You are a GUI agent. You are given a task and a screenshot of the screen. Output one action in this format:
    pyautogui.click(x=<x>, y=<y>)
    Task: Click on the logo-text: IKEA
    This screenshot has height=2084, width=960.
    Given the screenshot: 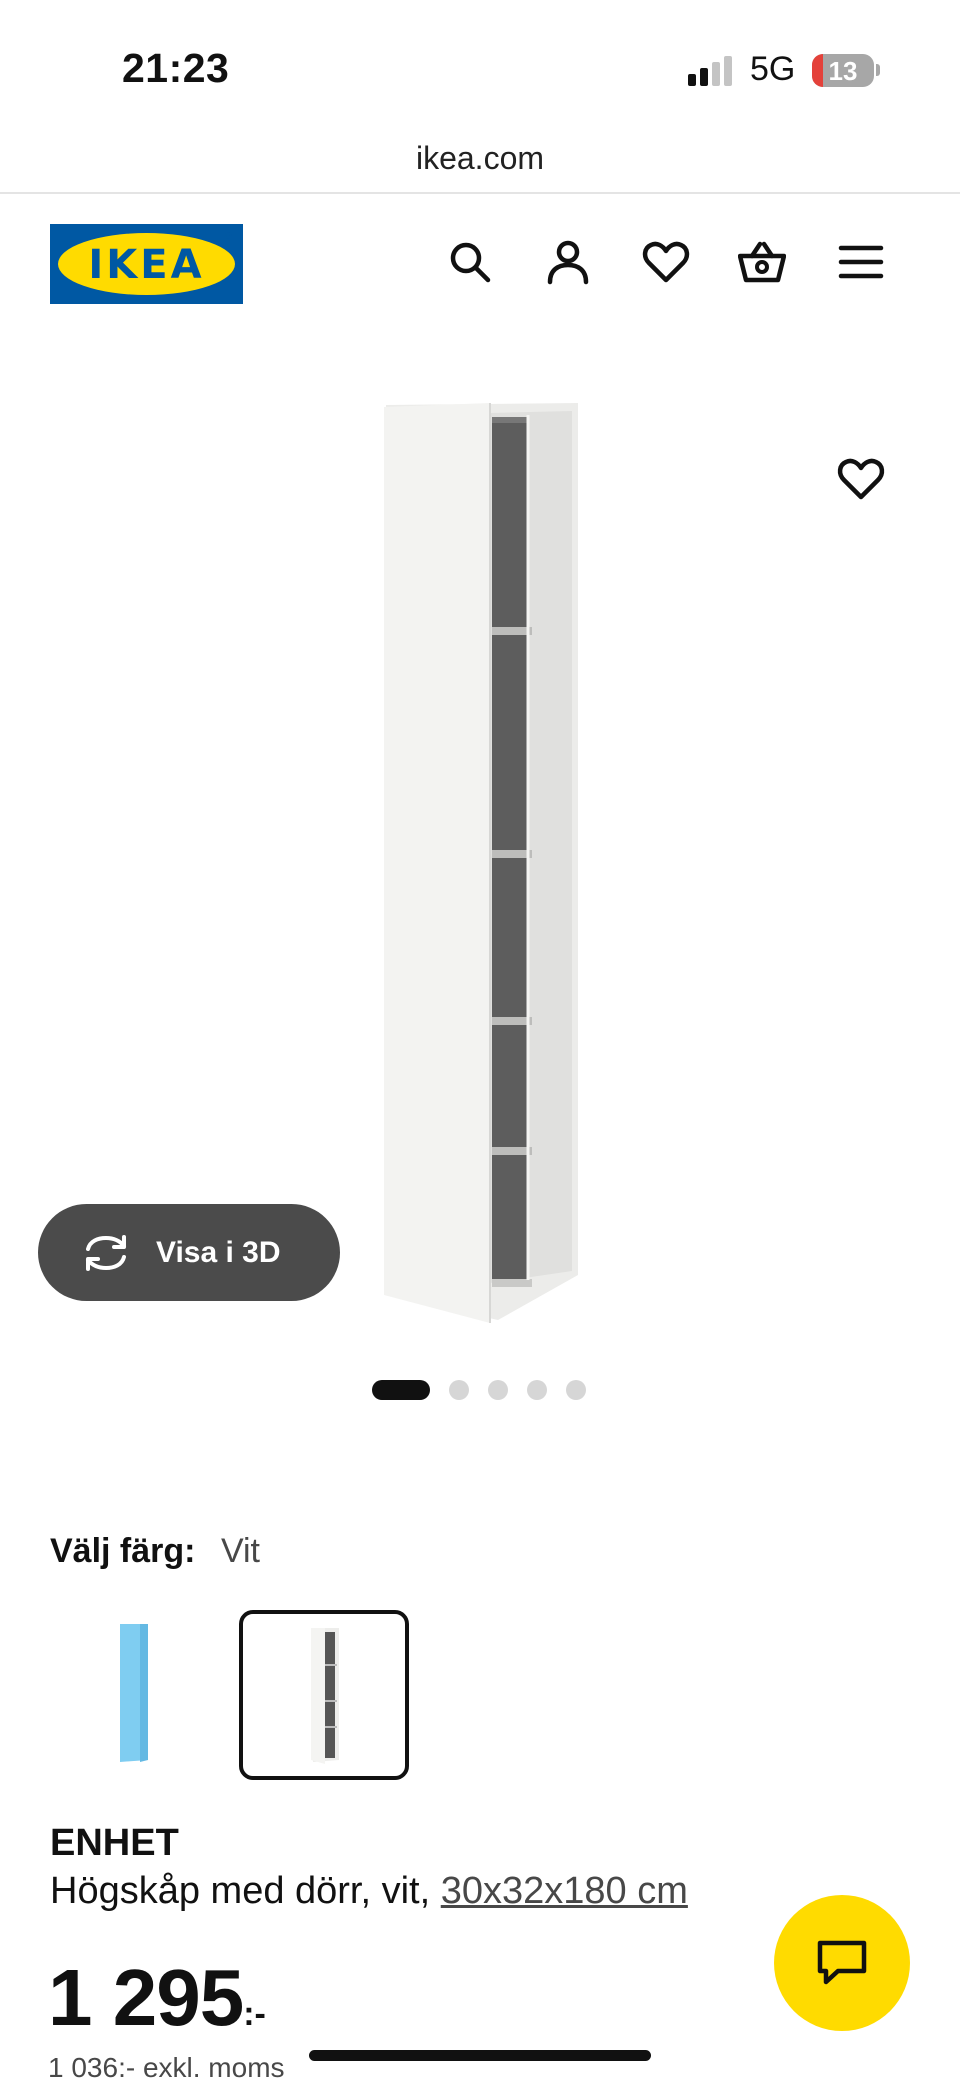 What is the action you would take?
    pyautogui.click(x=146, y=265)
    